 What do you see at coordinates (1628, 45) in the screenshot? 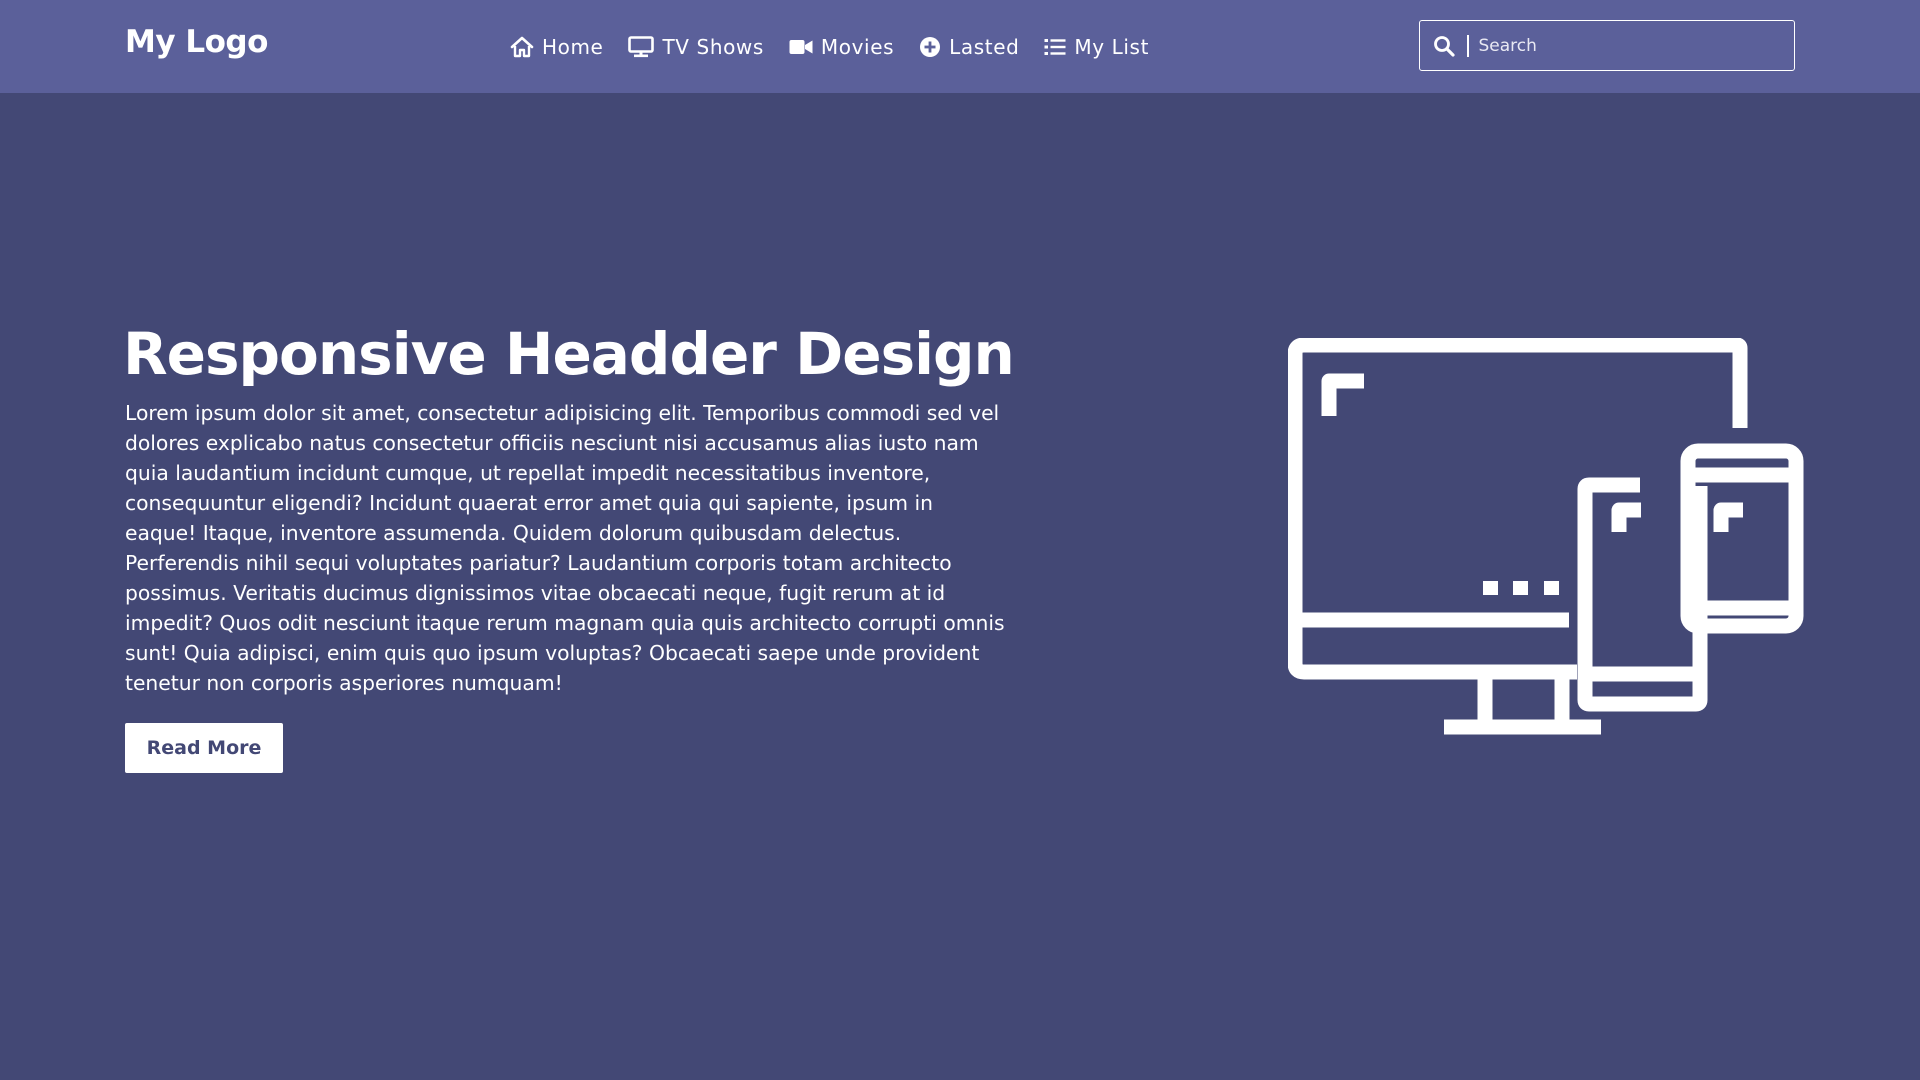
I see `search-input` at bounding box center [1628, 45].